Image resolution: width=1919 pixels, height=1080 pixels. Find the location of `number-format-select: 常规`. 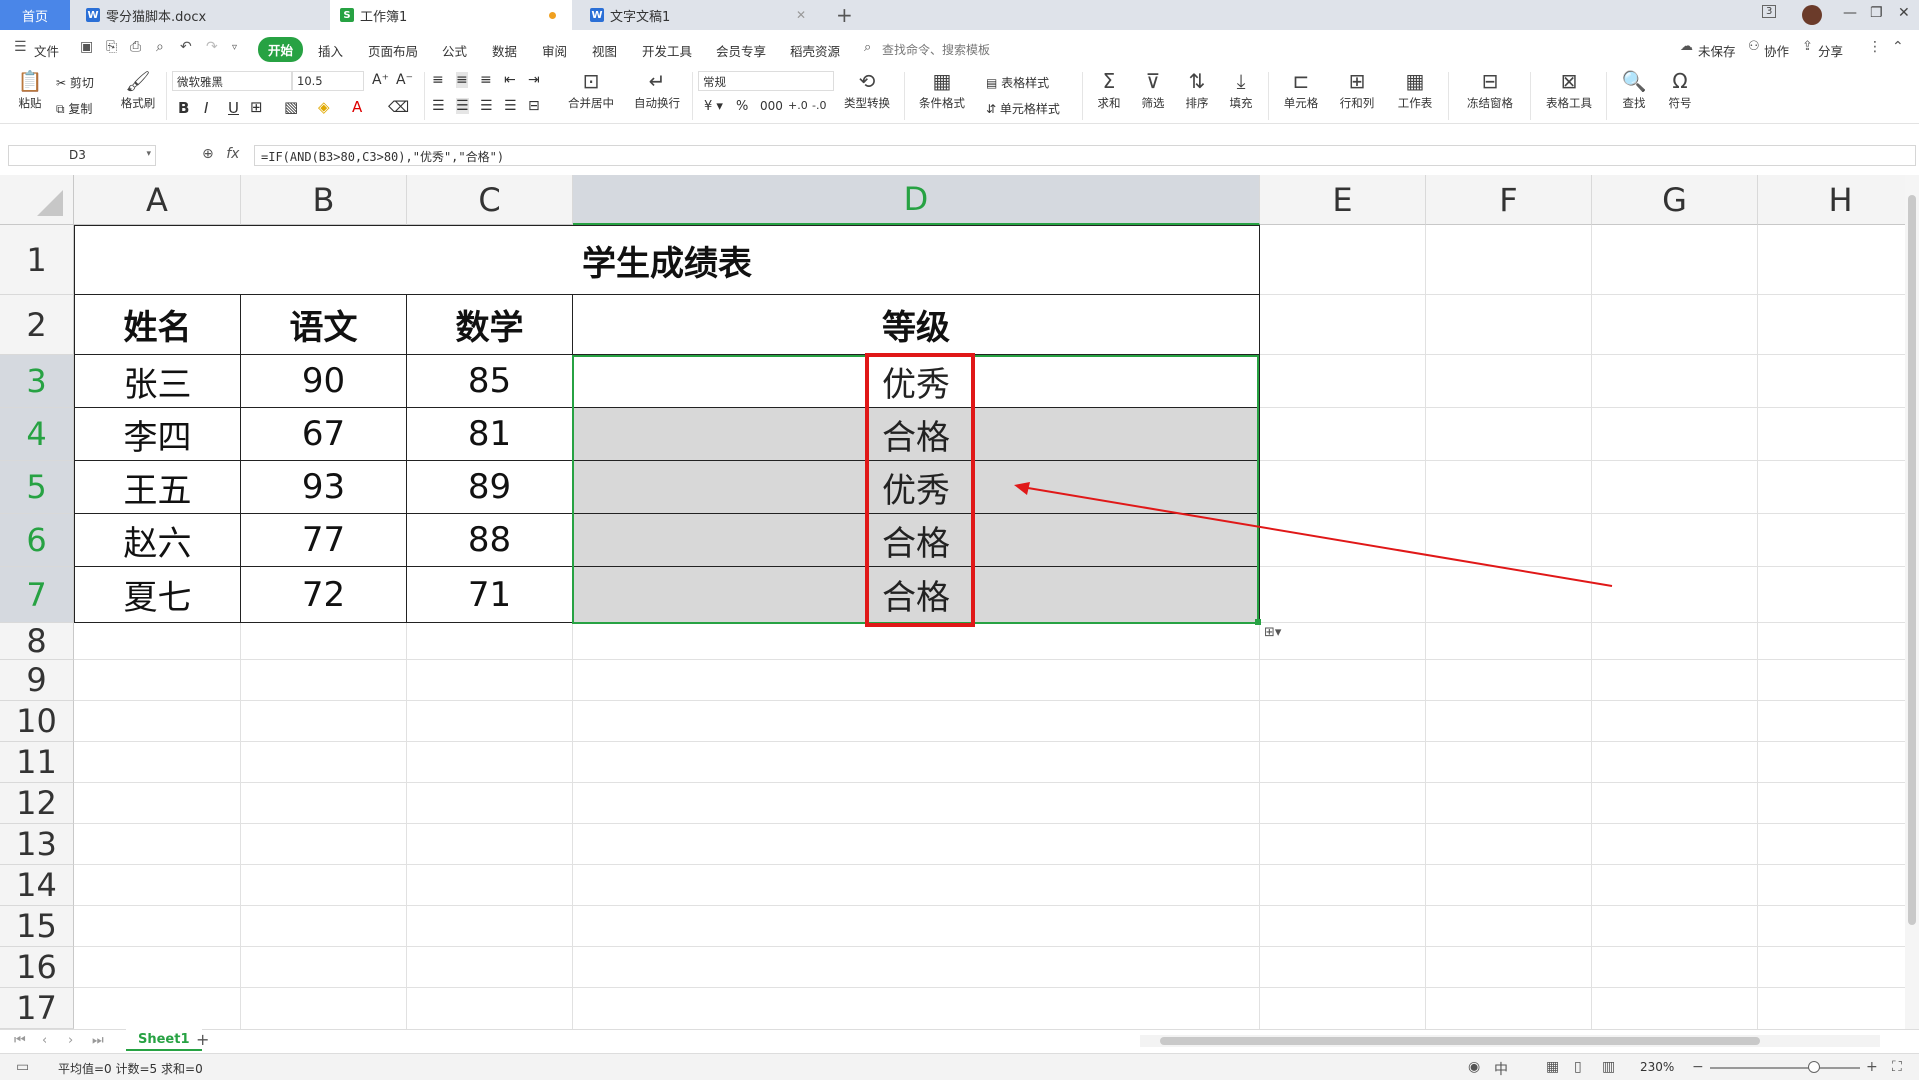

number-format-select: 常规 is located at coordinates (766, 81).